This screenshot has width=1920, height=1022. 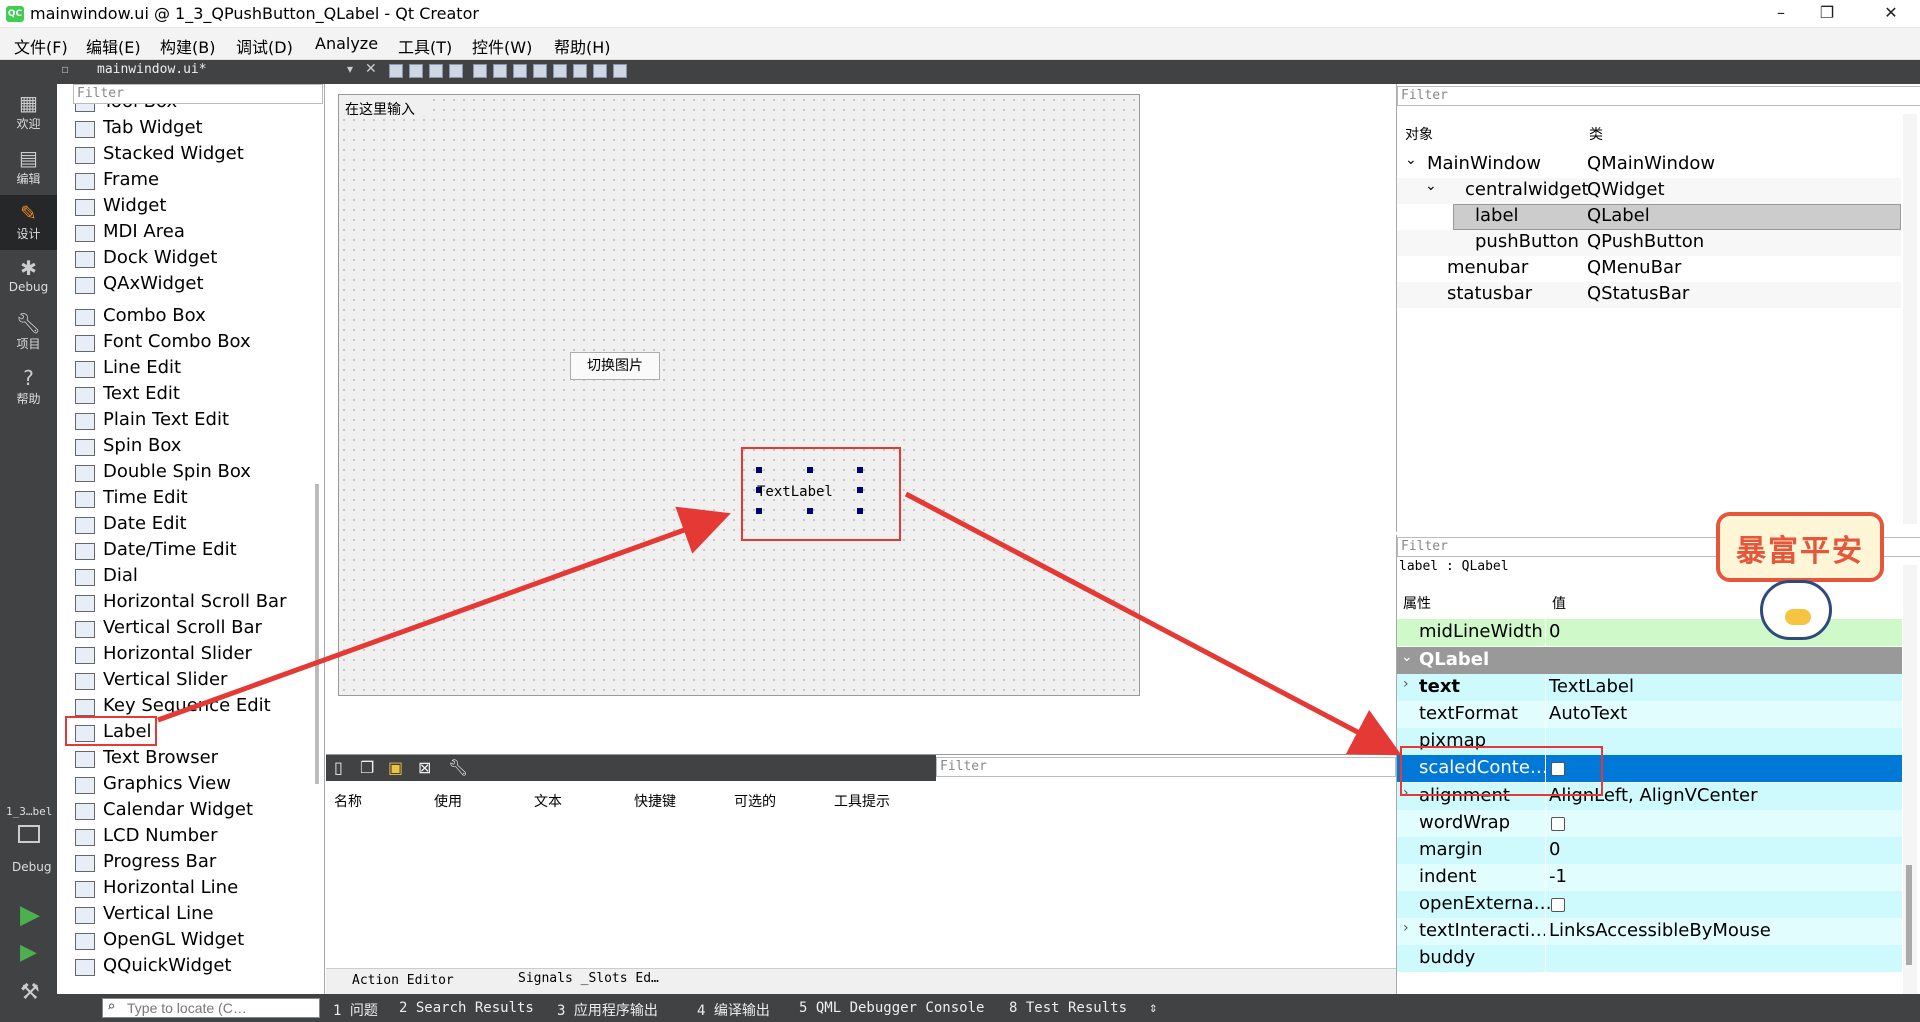 What do you see at coordinates (444, 614) in the screenshot?
I see `arrow-to-text-label` at bounding box center [444, 614].